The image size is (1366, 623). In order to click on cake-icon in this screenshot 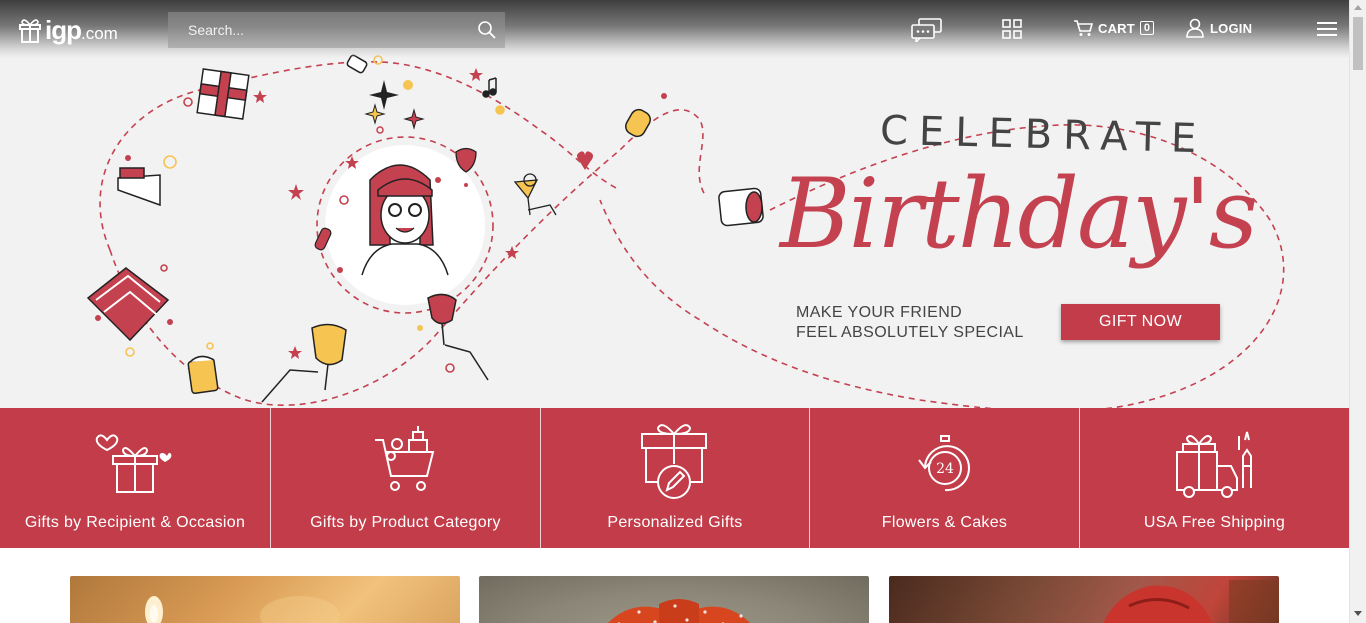, I will do `click(128, 304)`.